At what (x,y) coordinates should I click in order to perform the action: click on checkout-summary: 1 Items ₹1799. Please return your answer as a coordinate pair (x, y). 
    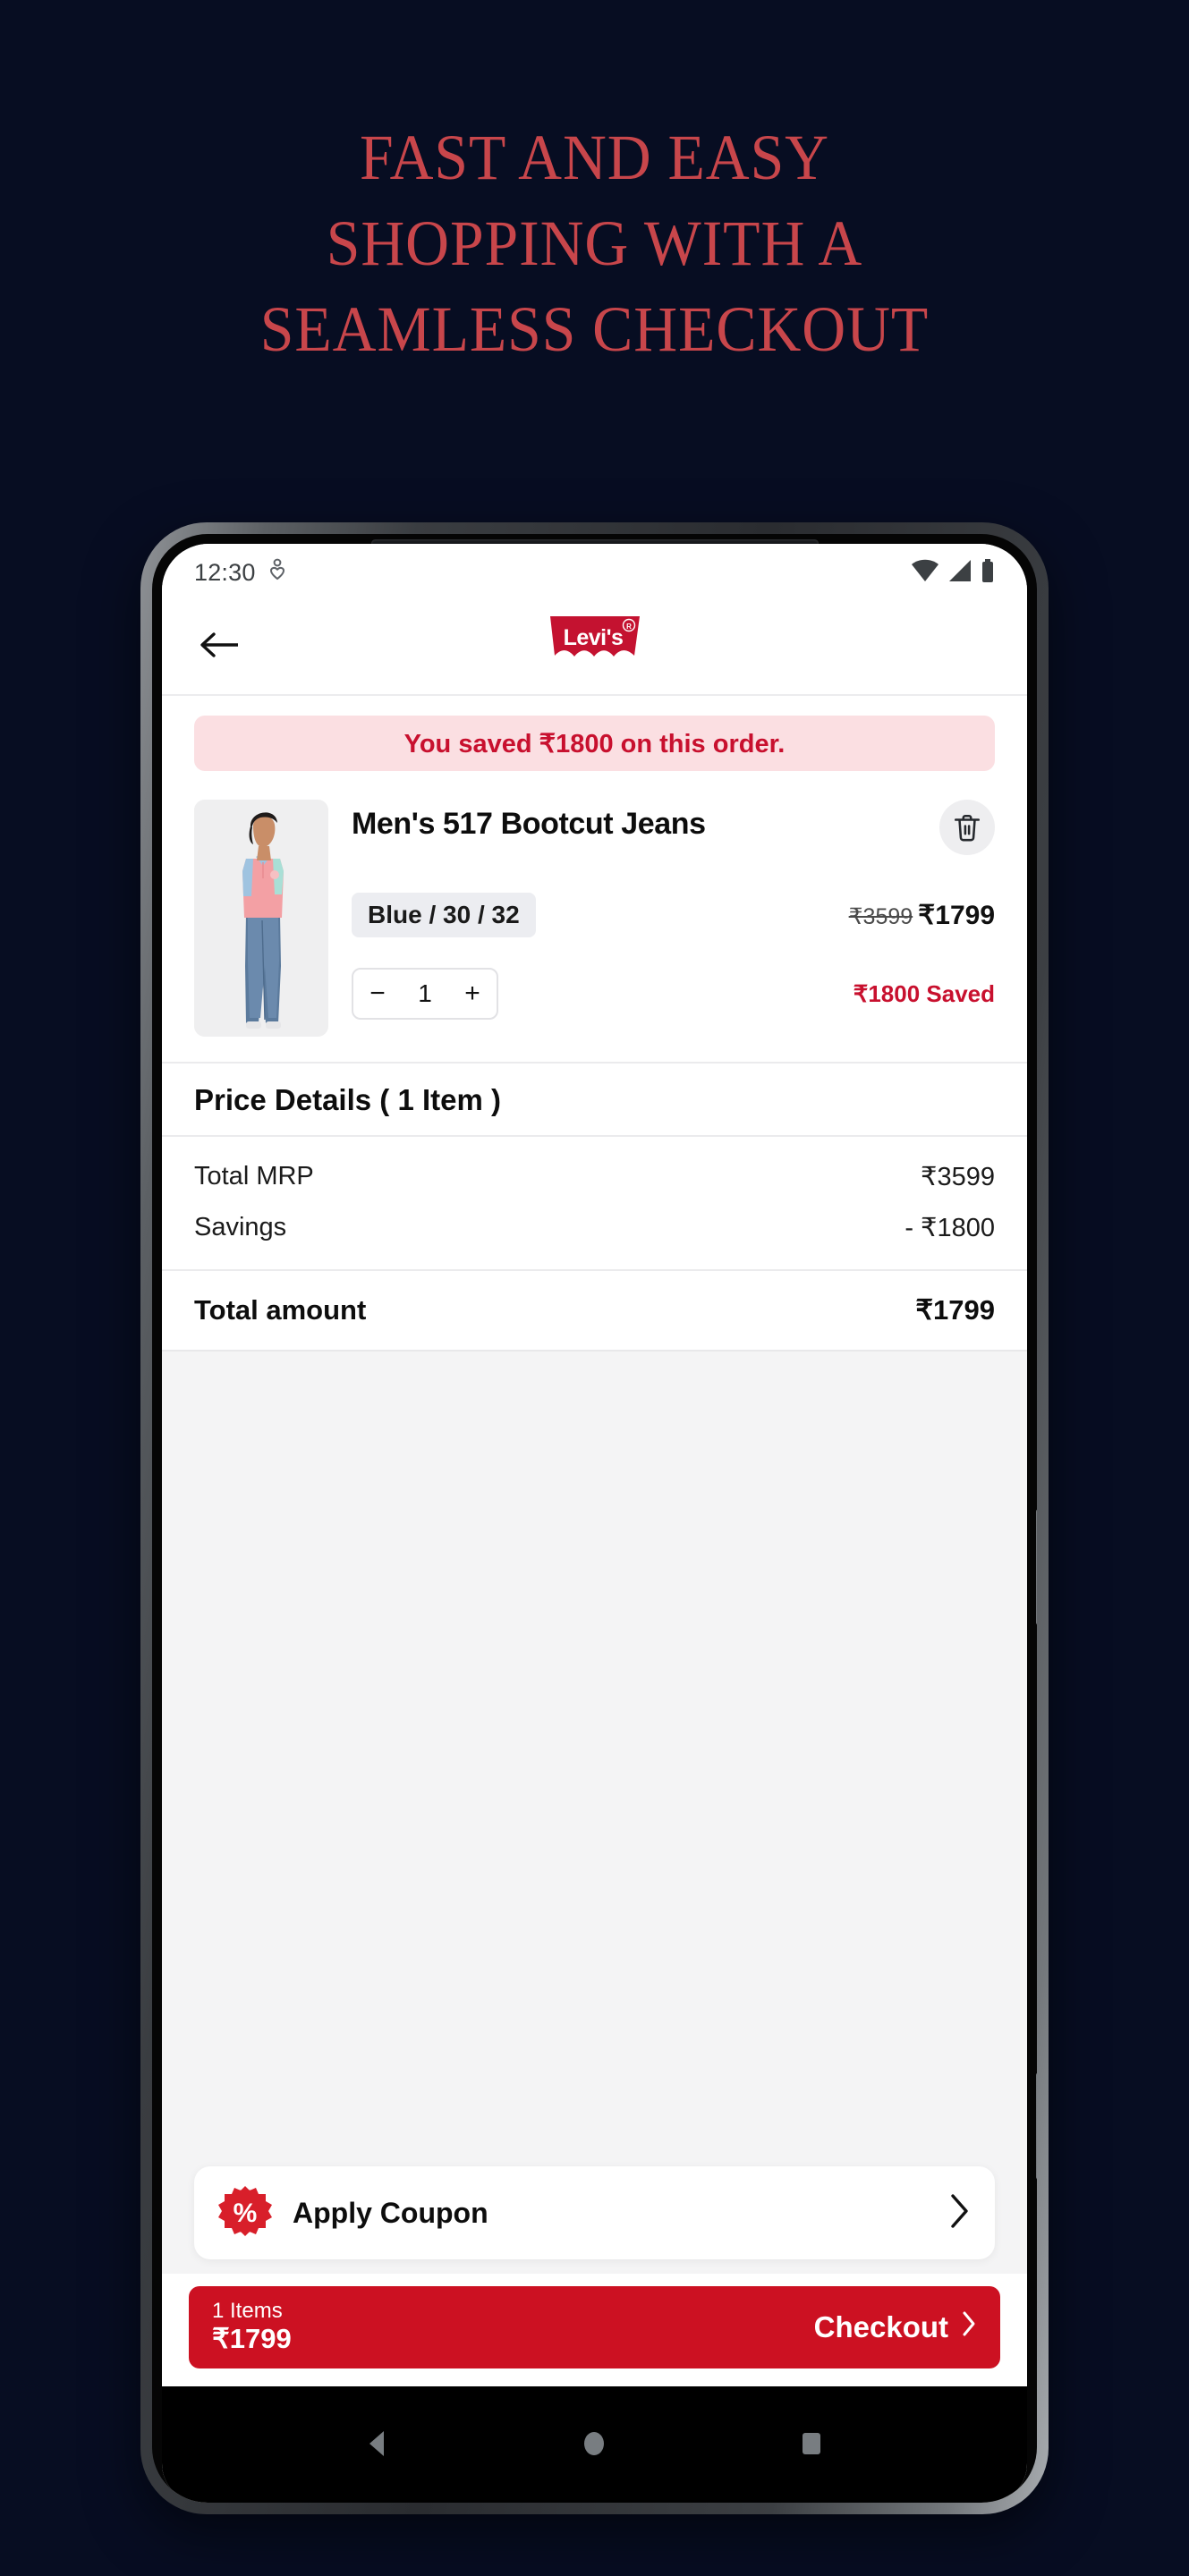
    Looking at the image, I should click on (252, 2327).